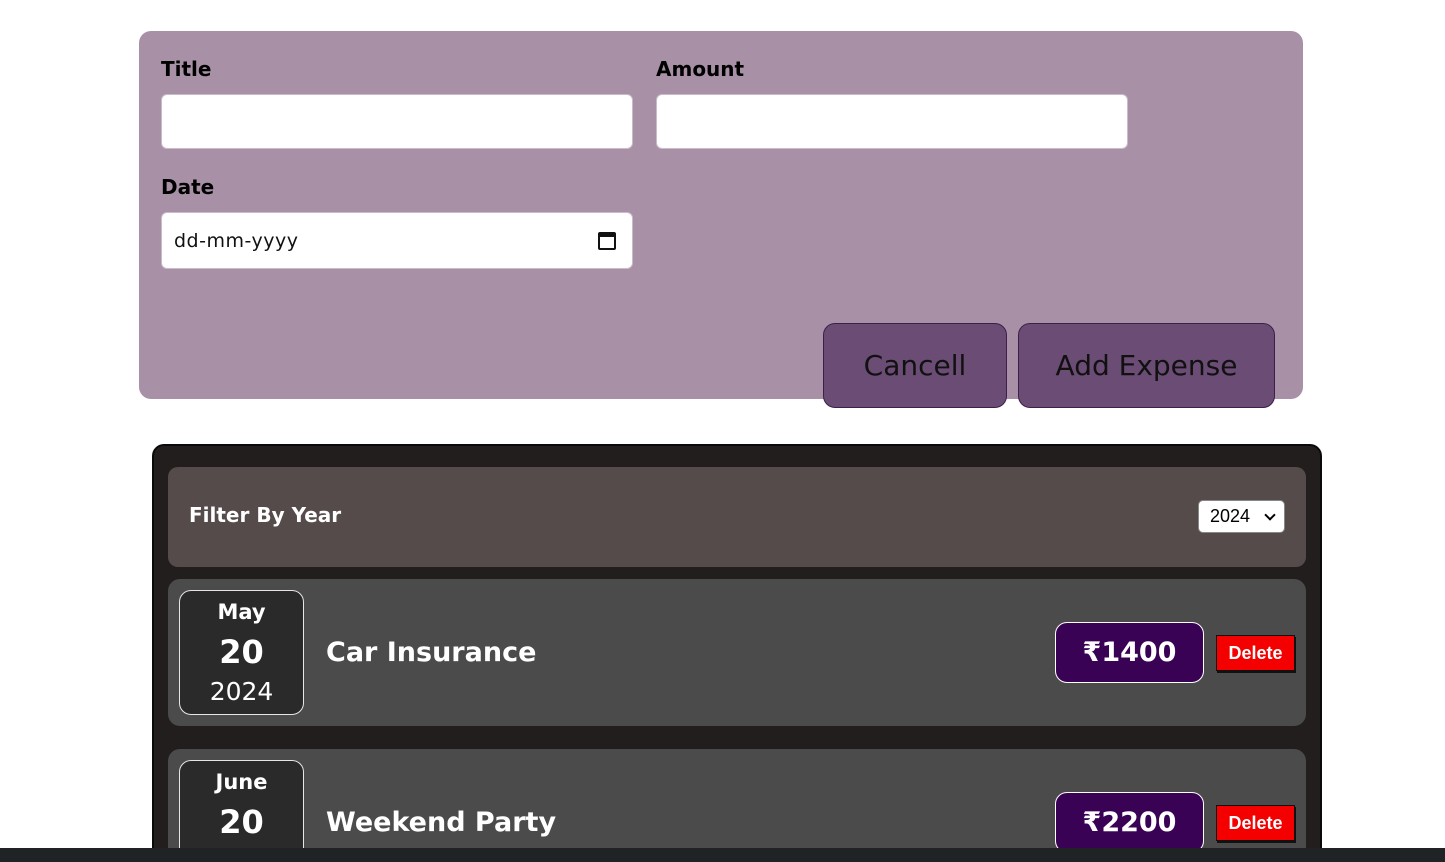  What do you see at coordinates (236, 240) in the screenshot?
I see `date-placeholder: dd-mm-yyyy` at bounding box center [236, 240].